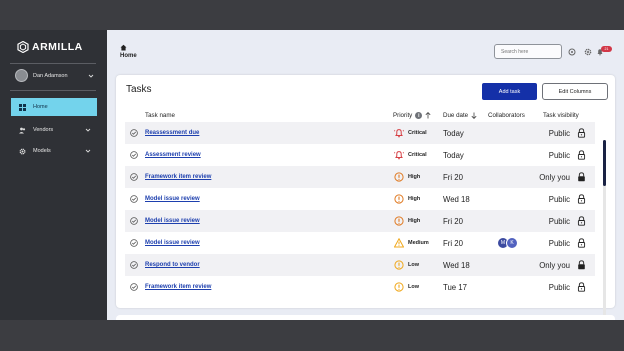 This screenshot has width=624, height=351. Describe the element at coordinates (509, 91) in the screenshot. I see `add-task-button: Add task` at that location.